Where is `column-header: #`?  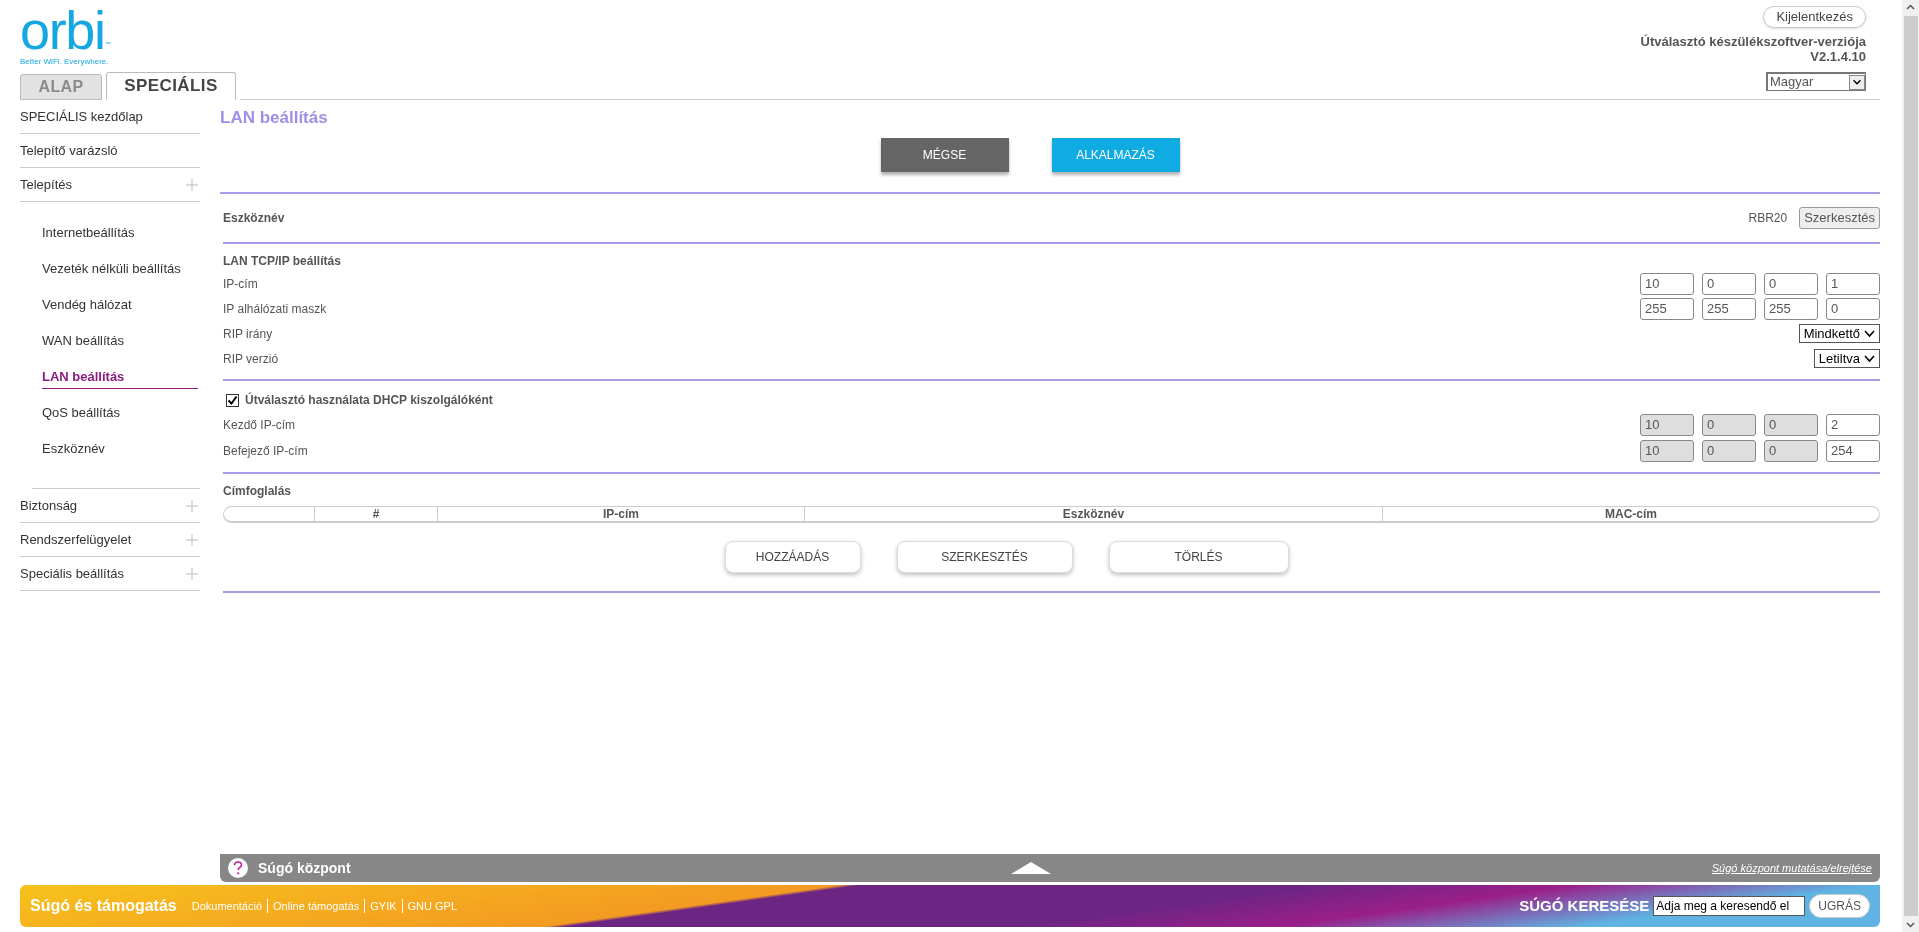 column-header: # is located at coordinates (375, 514).